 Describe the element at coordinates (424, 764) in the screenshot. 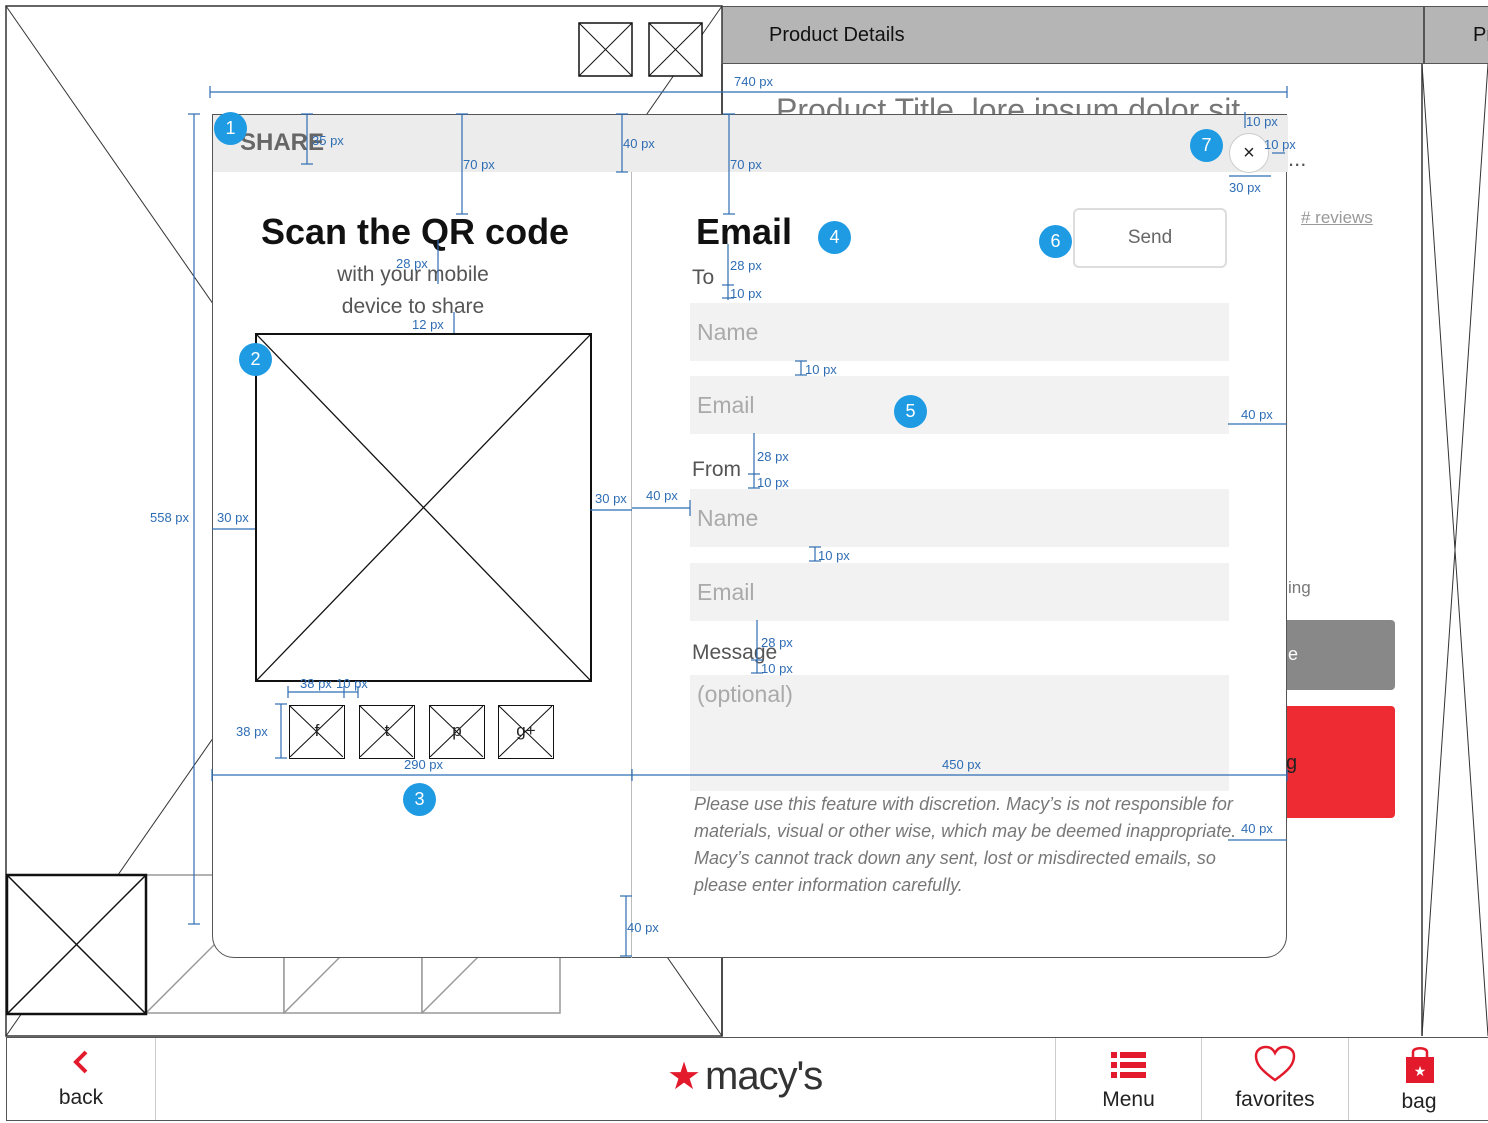

I see `measure-label: 290 px` at that location.